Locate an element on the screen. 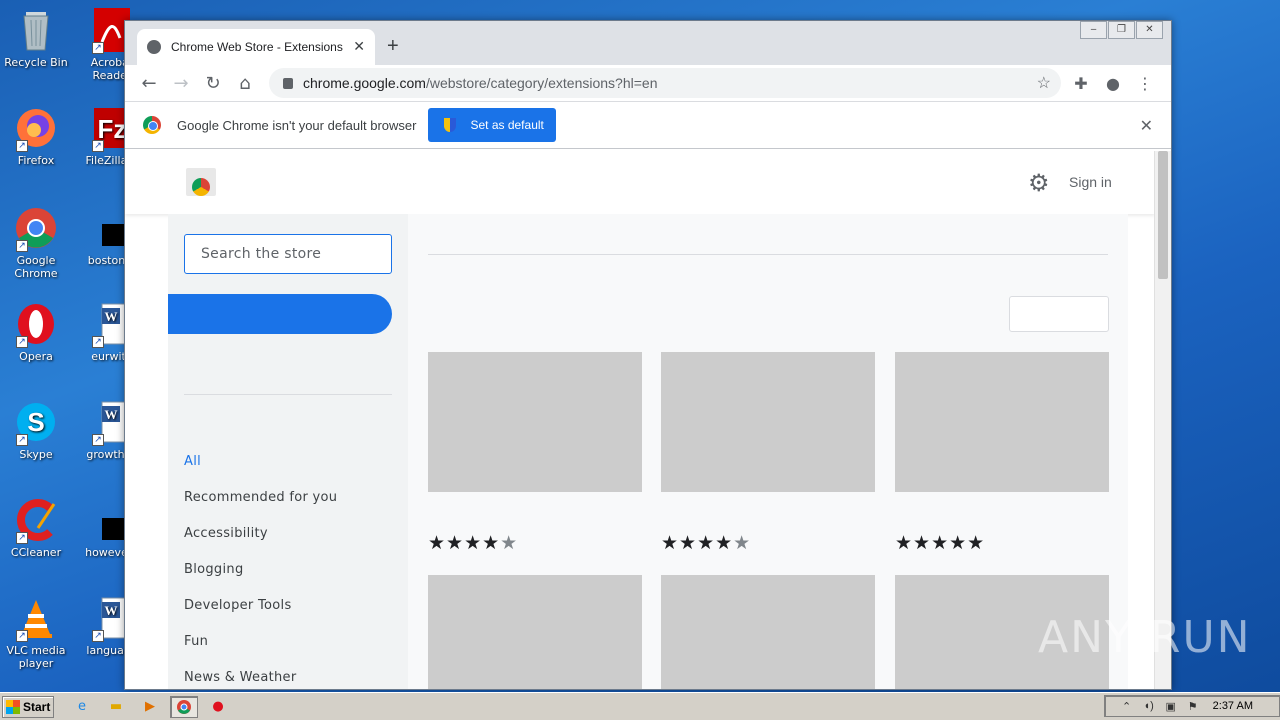 The image size is (1280, 720). minimize-button: ‒ is located at coordinates (1093, 30).